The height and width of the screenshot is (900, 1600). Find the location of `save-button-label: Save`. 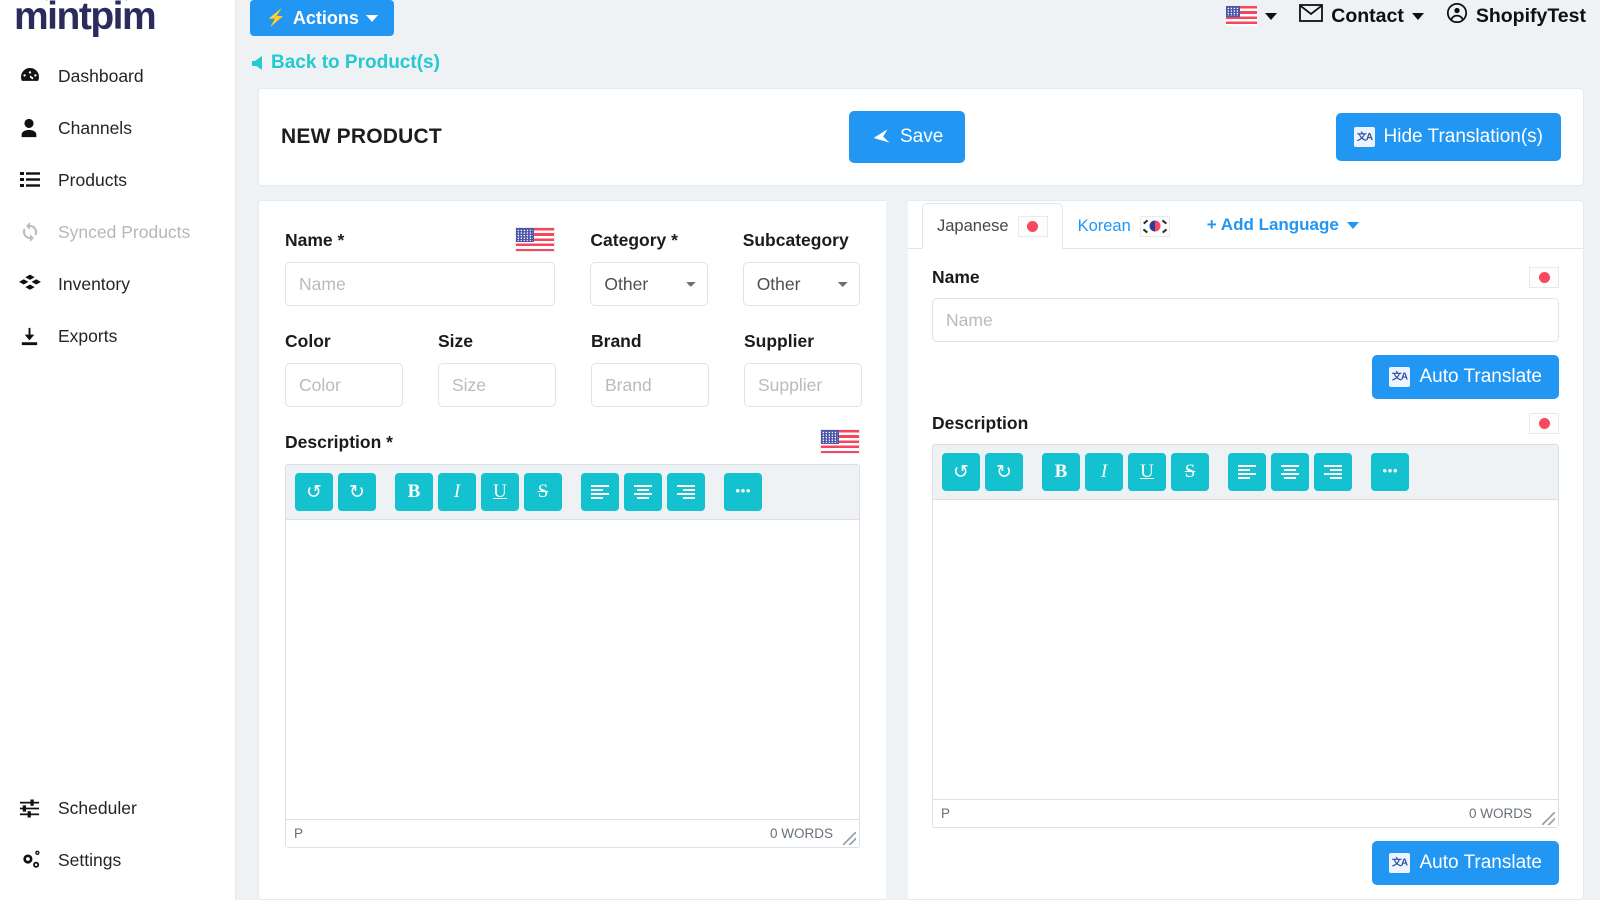

save-button-label: Save is located at coordinates (922, 136).